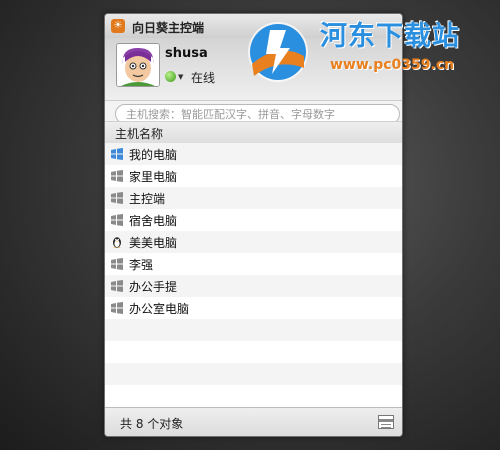 The height and width of the screenshot is (450, 500). What do you see at coordinates (390, 36) in the screenshot?
I see `watermark-title: 河东下载站` at bounding box center [390, 36].